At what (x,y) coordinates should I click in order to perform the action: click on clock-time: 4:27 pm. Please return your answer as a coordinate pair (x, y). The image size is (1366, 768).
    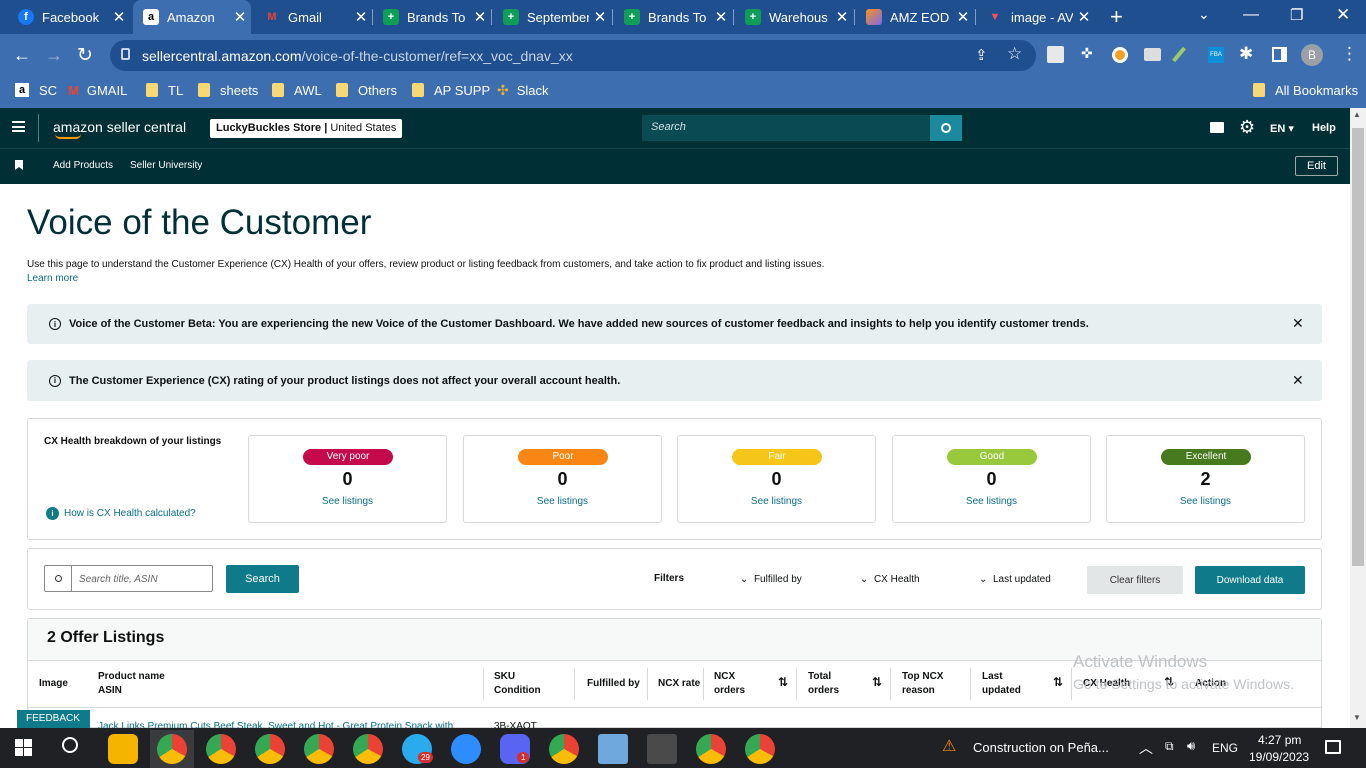
    Looking at the image, I should click on (1279, 740).